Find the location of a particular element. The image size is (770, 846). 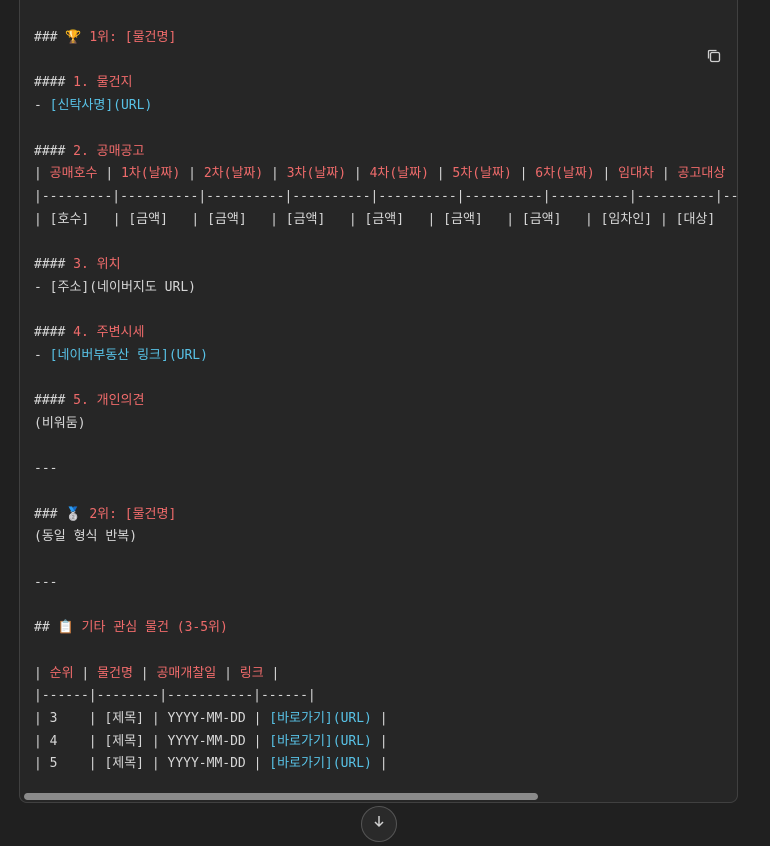

code-line: | 3 | [제목] | YYYY-MM-DD | [바로가기](URL) | is located at coordinates (211, 719).